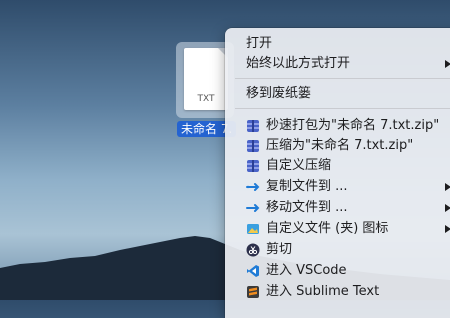 This screenshot has height=318, width=450. What do you see at coordinates (353, 125) in the screenshot?
I see `menu-item-label: 秒速打包为"未命名 7.txt.zip"` at bounding box center [353, 125].